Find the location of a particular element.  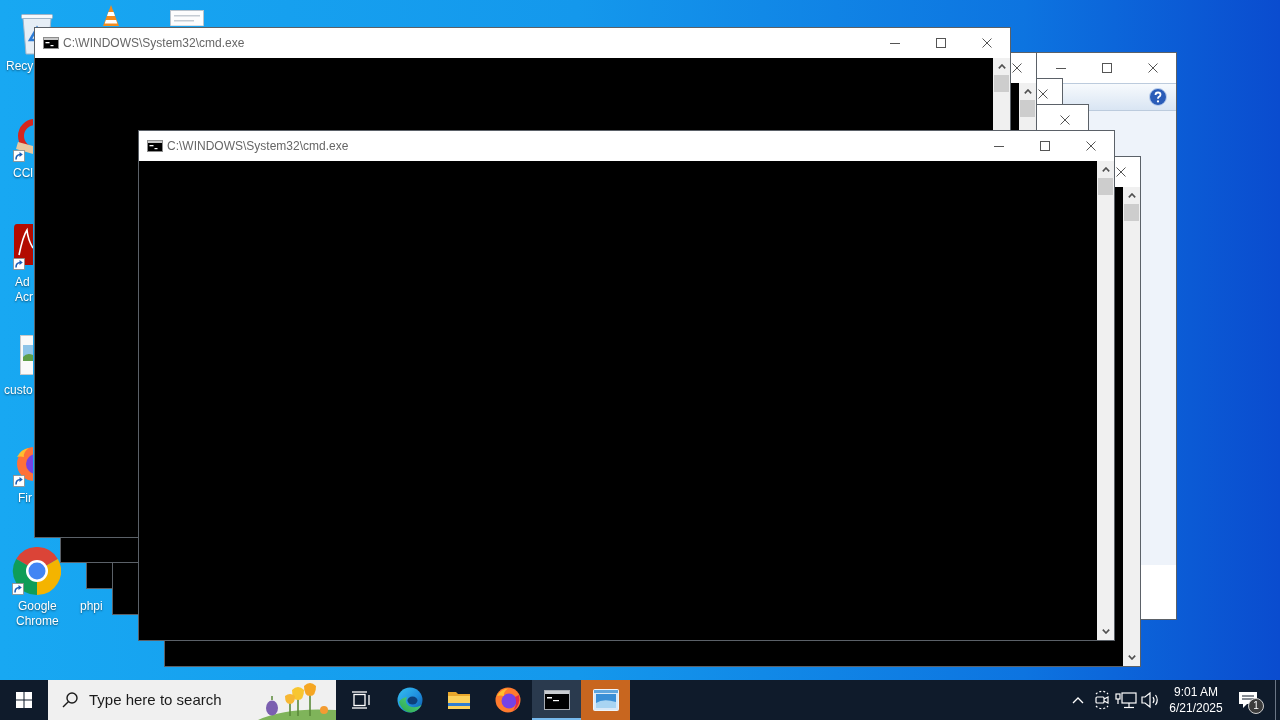

icon-label: CCl is located at coordinates (23, 173).